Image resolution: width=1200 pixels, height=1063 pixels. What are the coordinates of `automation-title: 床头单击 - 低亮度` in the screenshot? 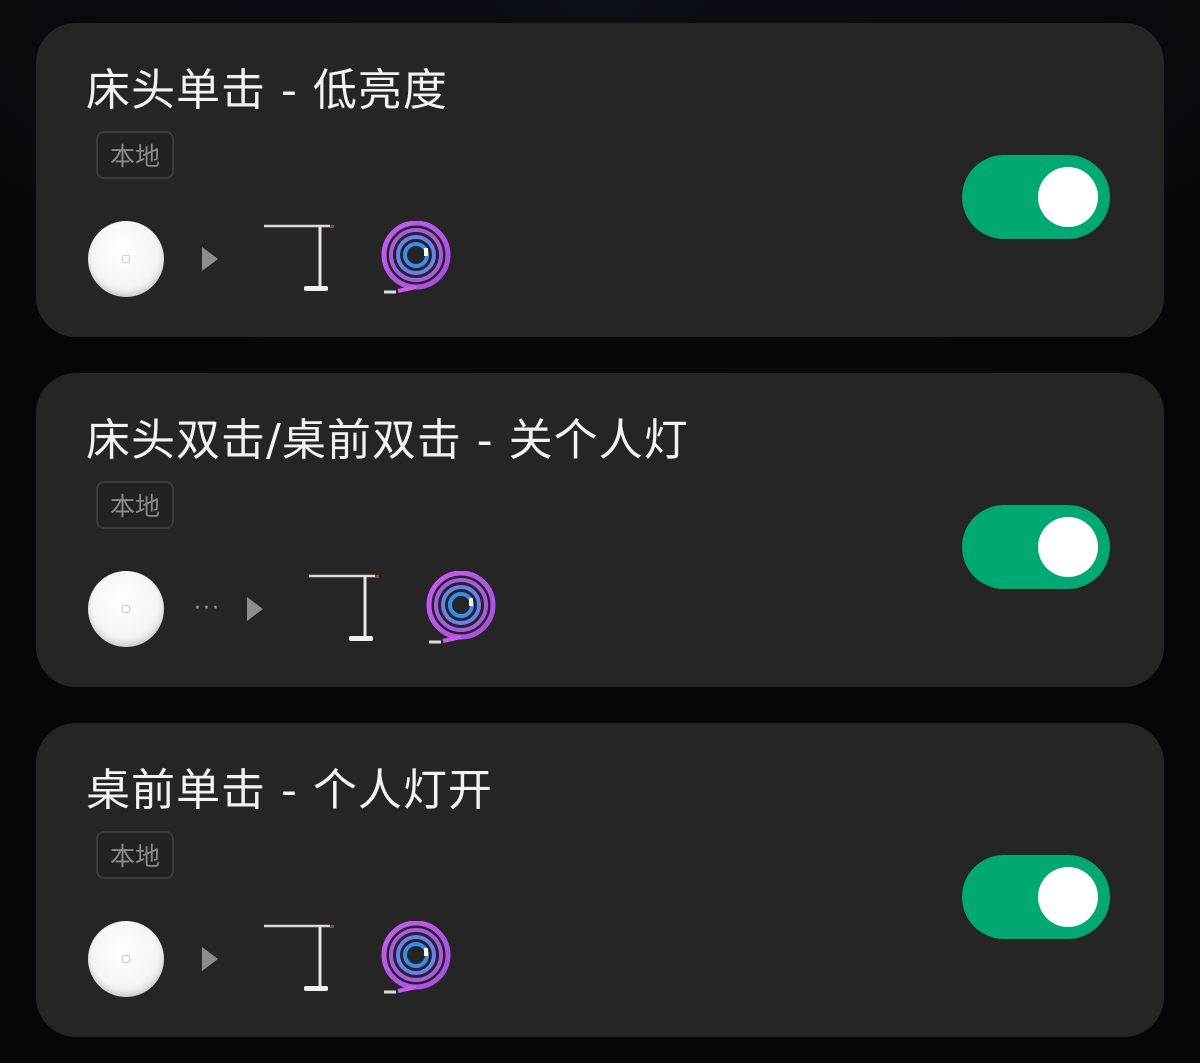 It's located at (267, 90).